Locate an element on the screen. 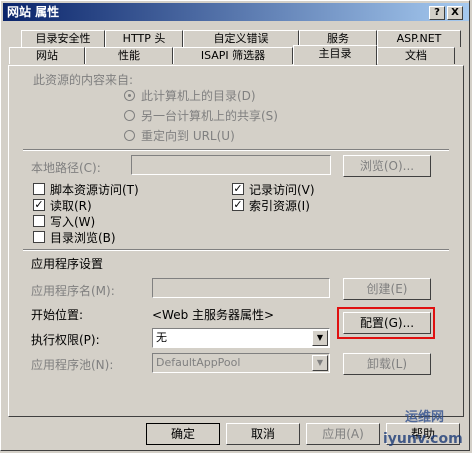 The height and width of the screenshot is (453, 472). configure-highlight-box is located at coordinates (386, 323).